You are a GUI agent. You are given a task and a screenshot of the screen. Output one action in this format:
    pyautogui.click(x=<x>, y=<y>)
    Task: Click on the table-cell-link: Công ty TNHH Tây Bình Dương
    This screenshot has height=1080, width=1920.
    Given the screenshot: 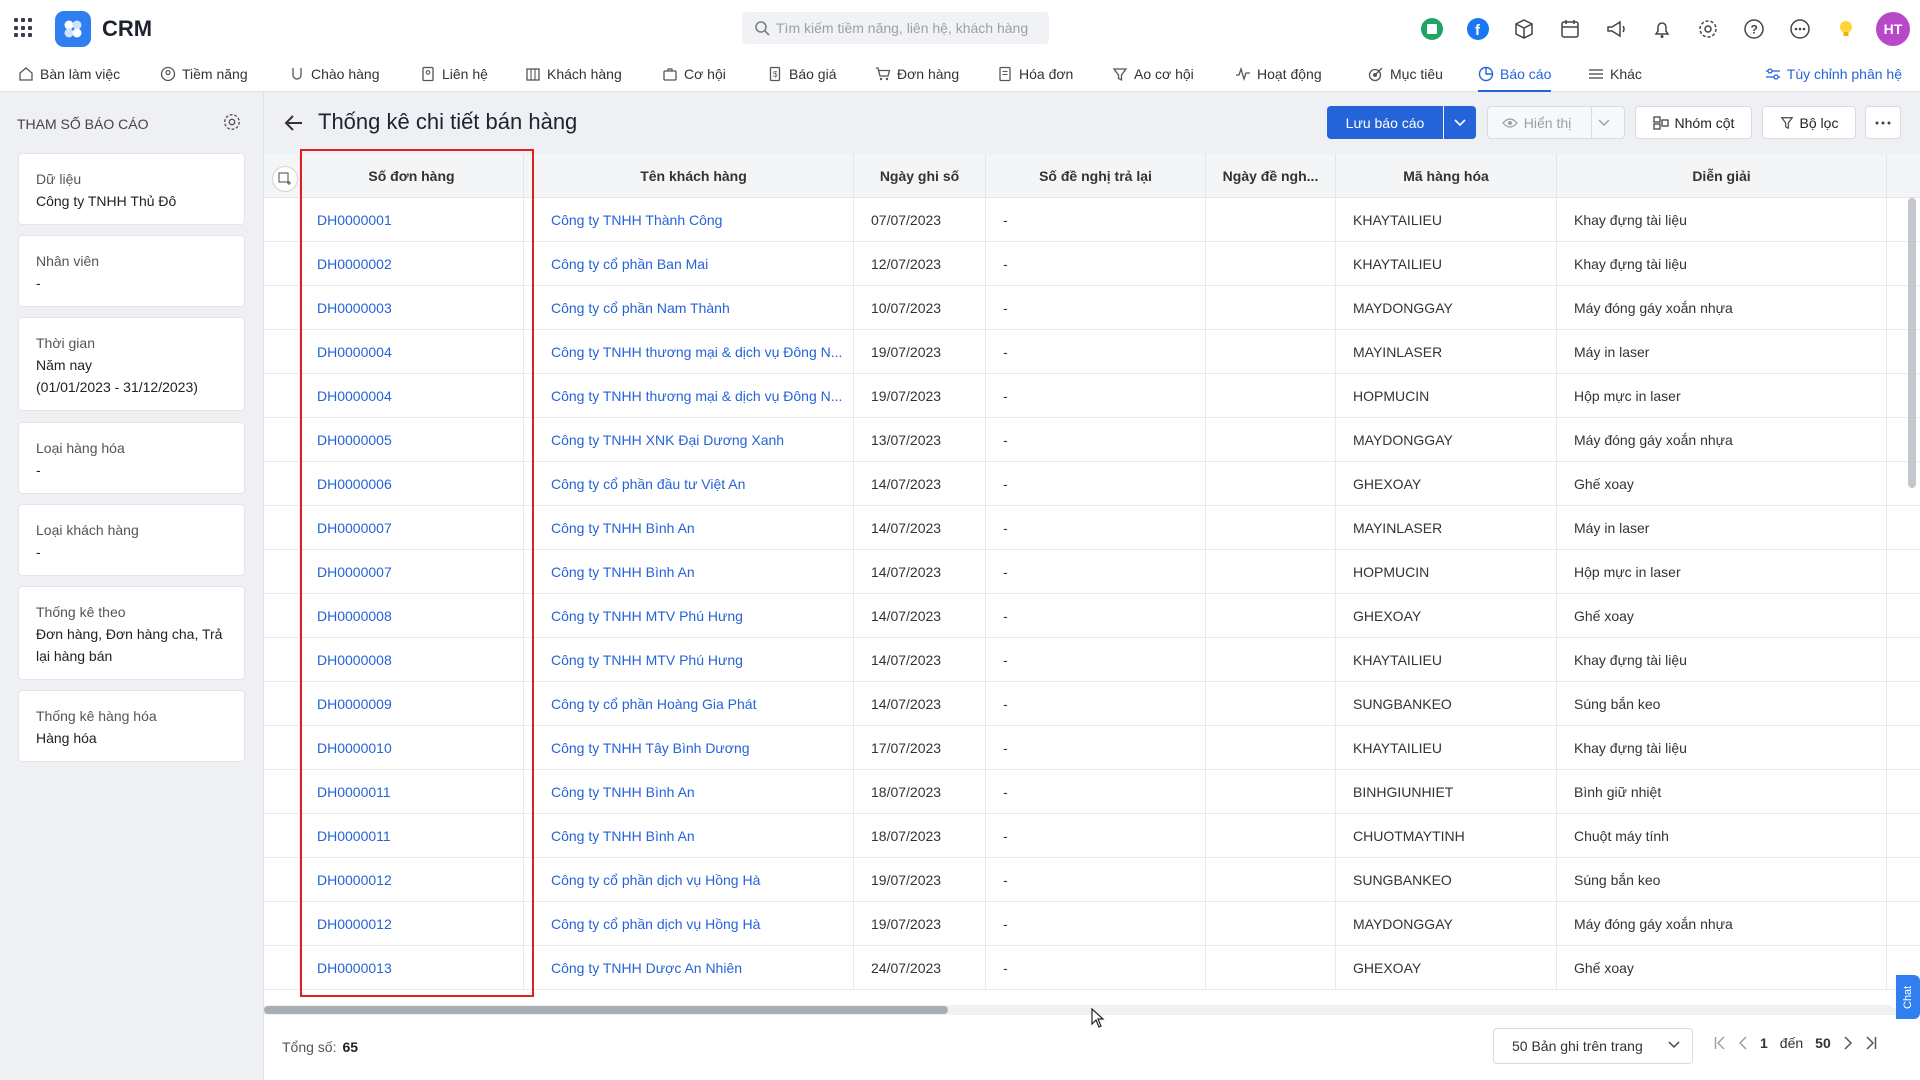 What is the action you would take?
    pyautogui.click(x=694, y=748)
    